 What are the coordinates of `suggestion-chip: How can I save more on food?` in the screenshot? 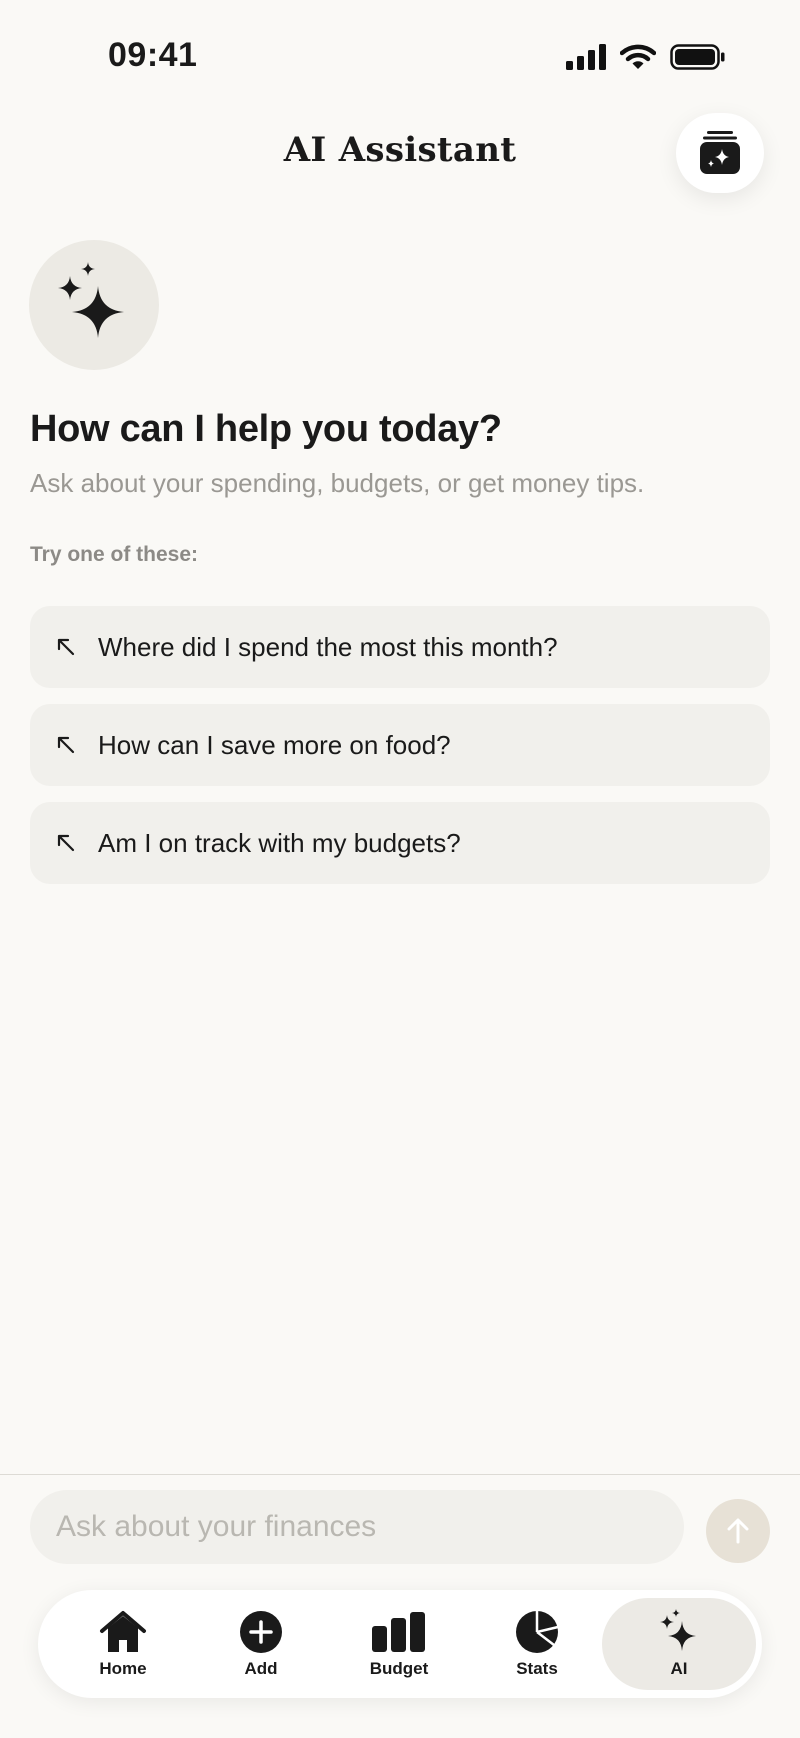 It's located at (400, 745).